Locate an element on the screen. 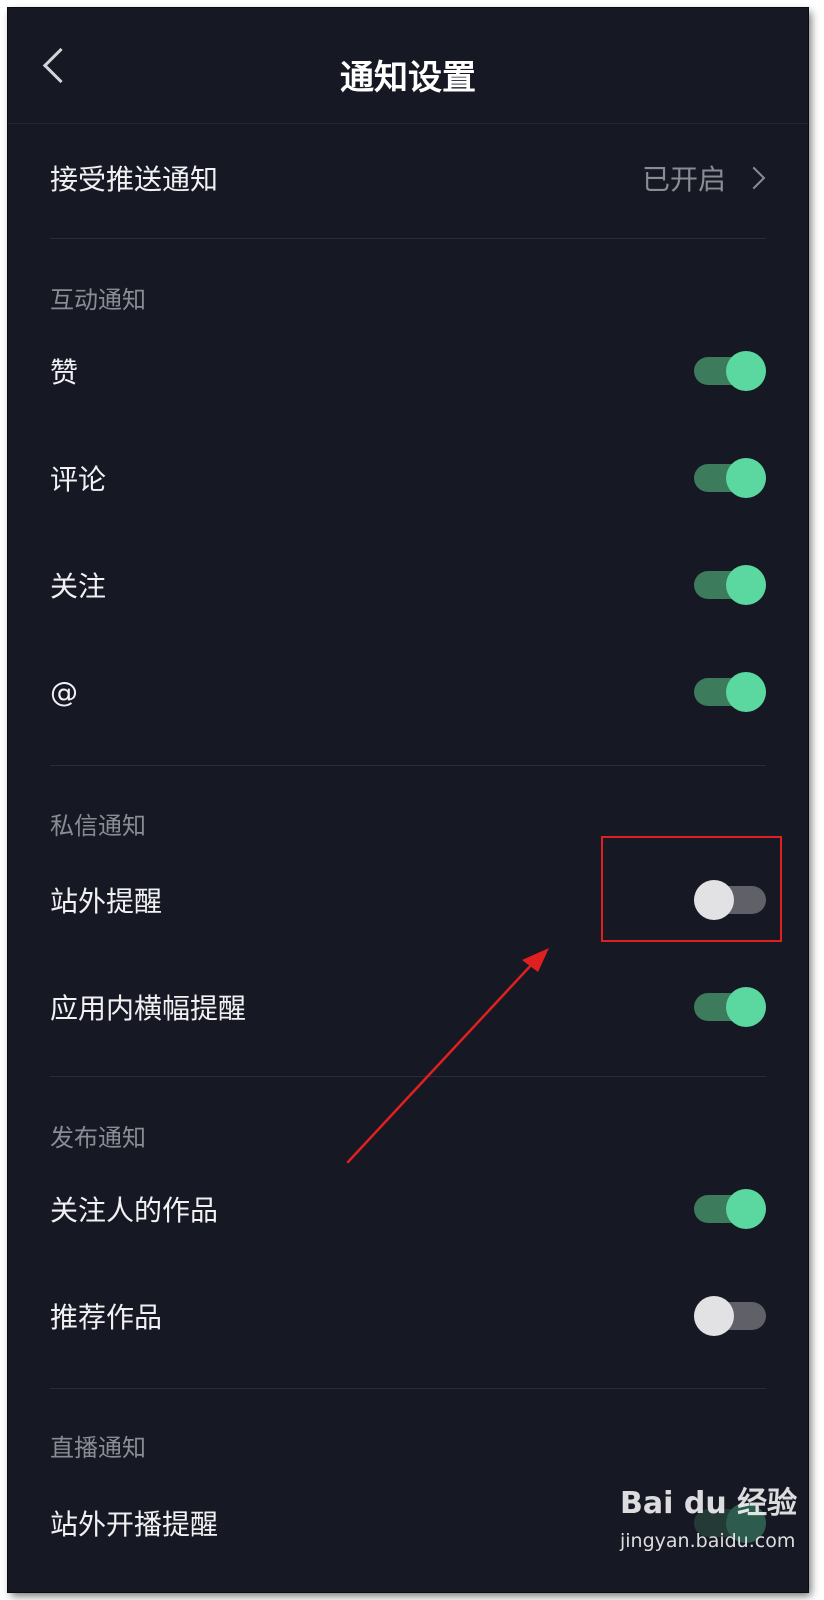 The image size is (824, 1600). recommended-works-toggle is located at coordinates (730, 1316).